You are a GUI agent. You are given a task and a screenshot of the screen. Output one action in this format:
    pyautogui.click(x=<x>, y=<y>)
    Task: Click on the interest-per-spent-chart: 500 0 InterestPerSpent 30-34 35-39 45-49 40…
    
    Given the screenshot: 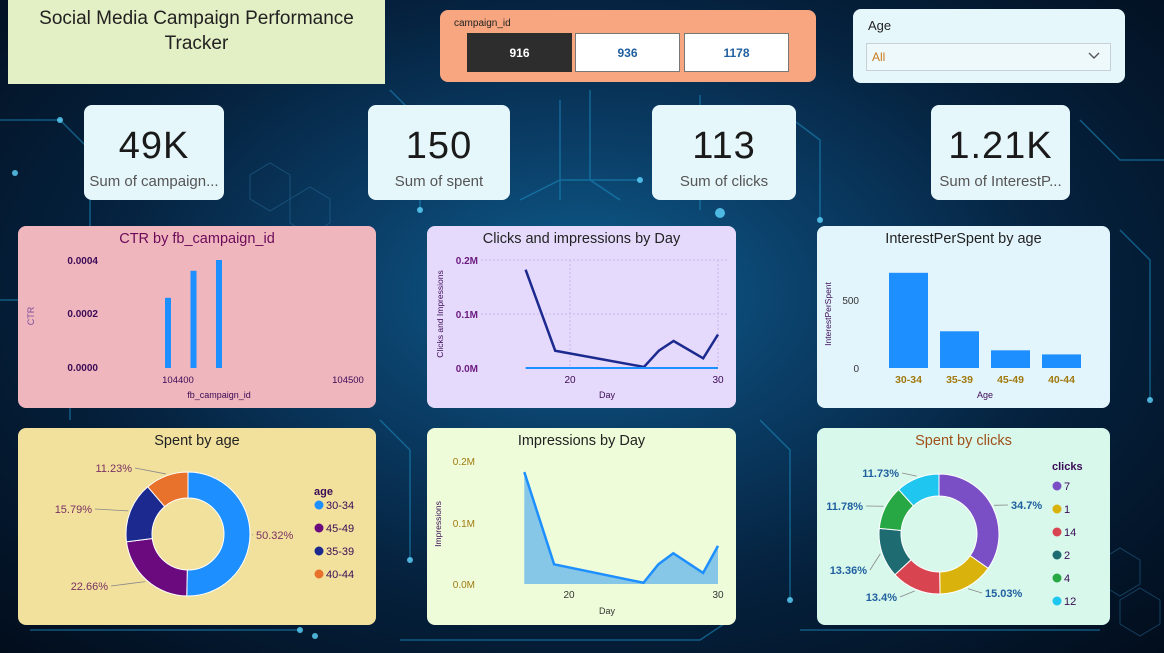 What is the action you would take?
    pyautogui.click(x=952, y=336)
    